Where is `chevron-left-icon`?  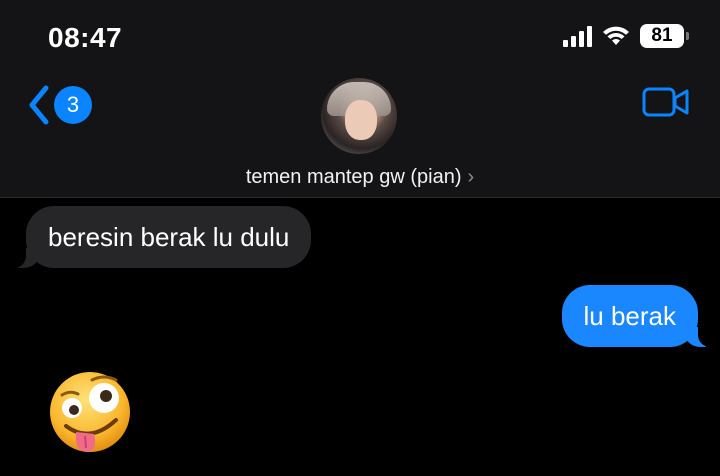 chevron-left-icon is located at coordinates (39, 105).